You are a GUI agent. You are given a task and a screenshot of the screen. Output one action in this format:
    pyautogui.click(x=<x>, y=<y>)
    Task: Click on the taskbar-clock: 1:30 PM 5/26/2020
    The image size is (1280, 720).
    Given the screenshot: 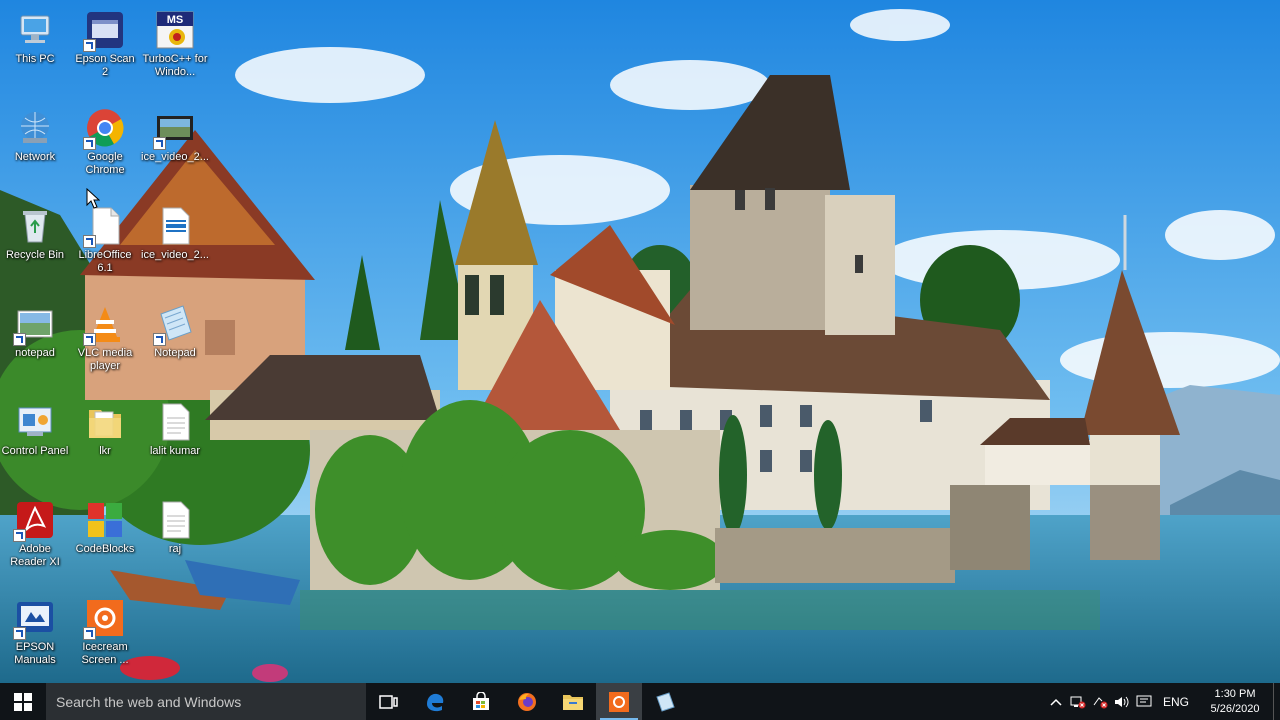 What is the action you would take?
    pyautogui.click(x=1235, y=702)
    